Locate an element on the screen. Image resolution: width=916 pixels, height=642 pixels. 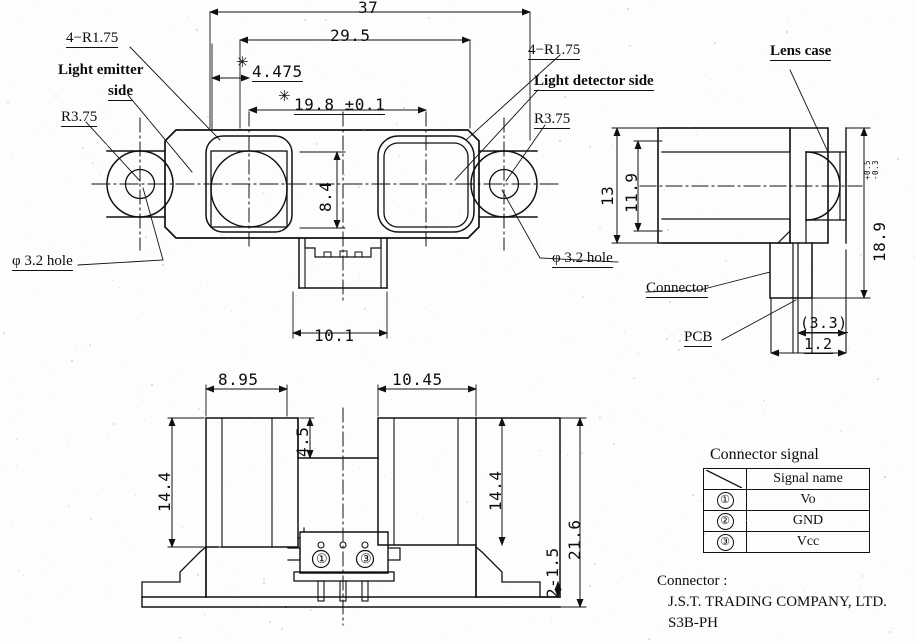
dim-connector-width: 10.1 is located at coordinates (334, 335).